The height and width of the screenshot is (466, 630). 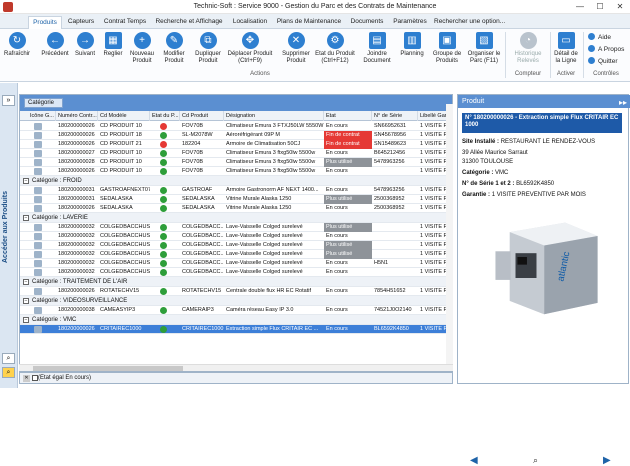 What do you see at coordinates (599, 37) in the screenshot?
I see `help-button: Aide` at bounding box center [599, 37].